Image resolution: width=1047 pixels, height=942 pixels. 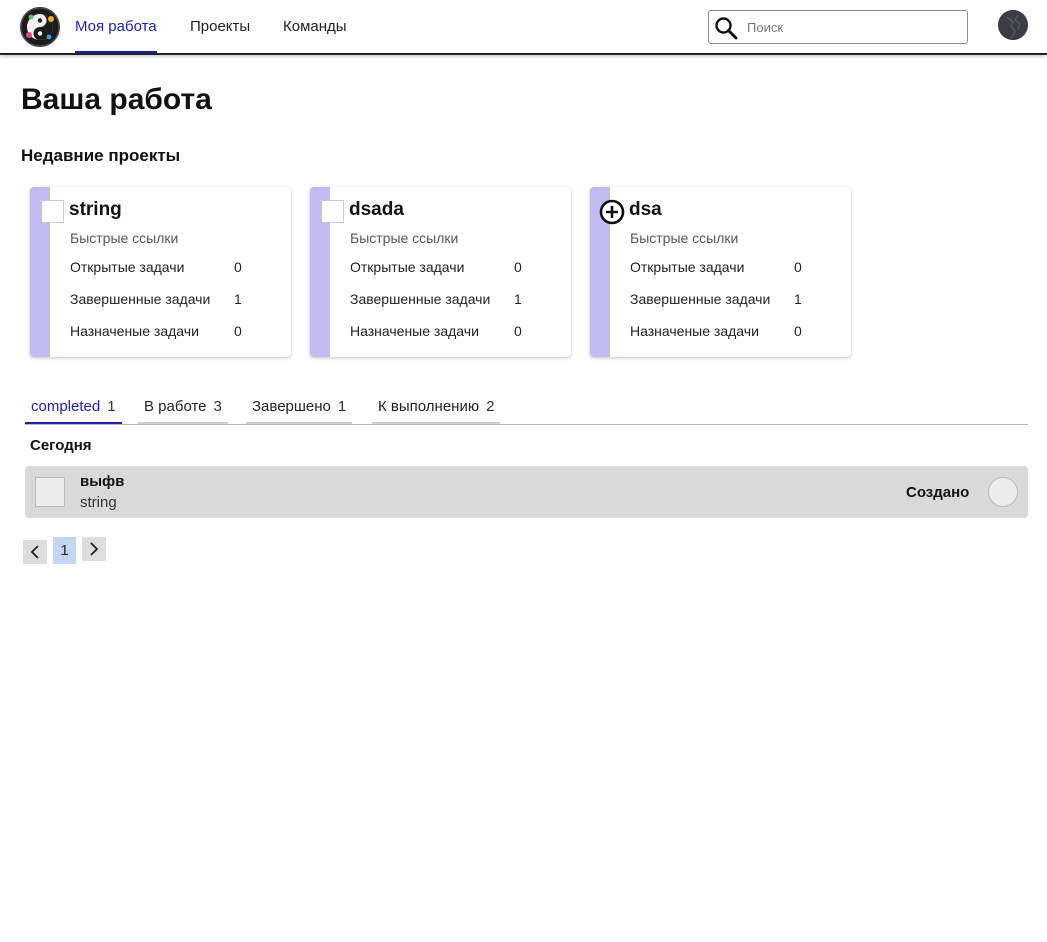 What do you see at coordinates (102, 481) in the screenshot?
I see `task-title: выфв` at bounding box center [102, 481].